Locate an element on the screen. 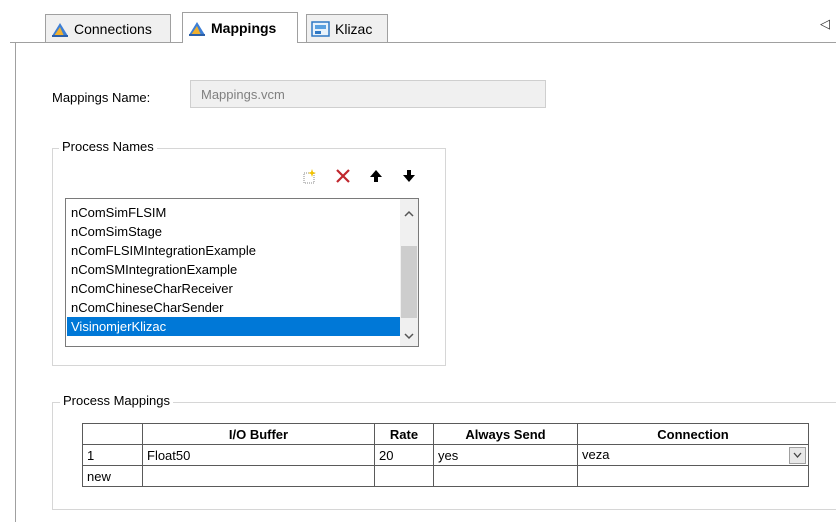 This screenshot has width=836, height=522. rate-header: Rate is located at coordinates (404, 434).